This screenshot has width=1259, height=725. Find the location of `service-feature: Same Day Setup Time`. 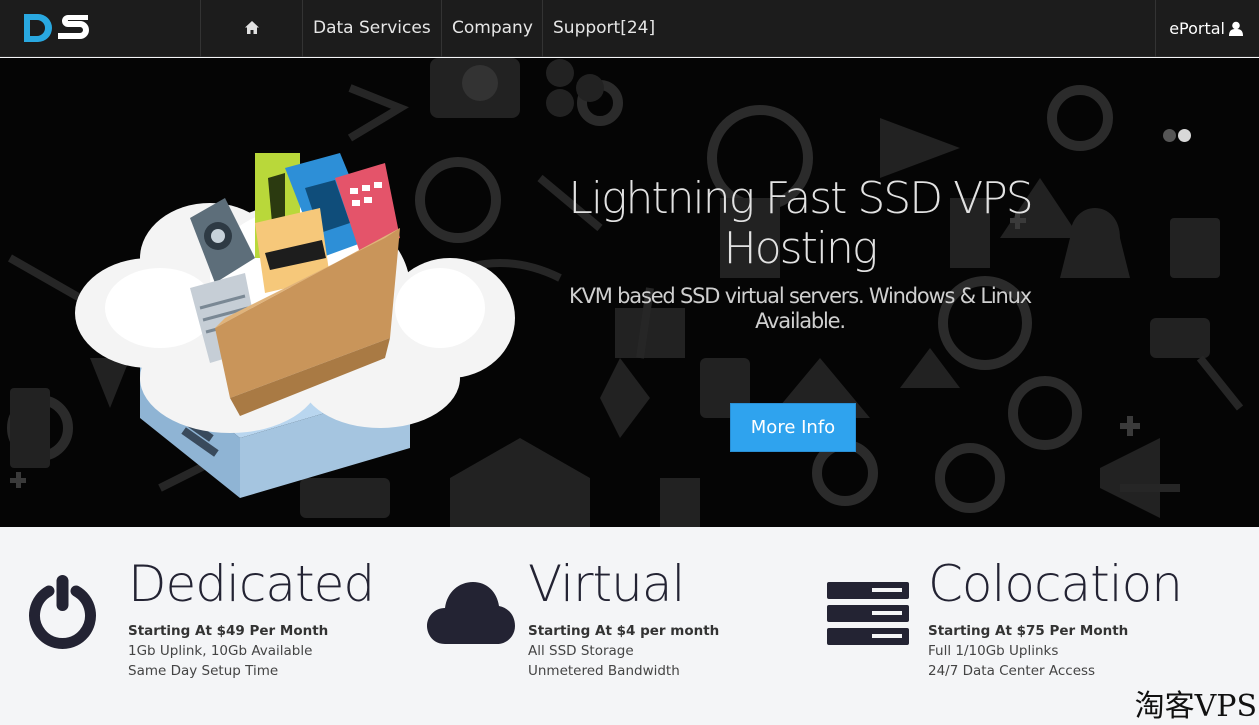

service-feature: Same Day Setup Time is located at coordinates (203, 671).